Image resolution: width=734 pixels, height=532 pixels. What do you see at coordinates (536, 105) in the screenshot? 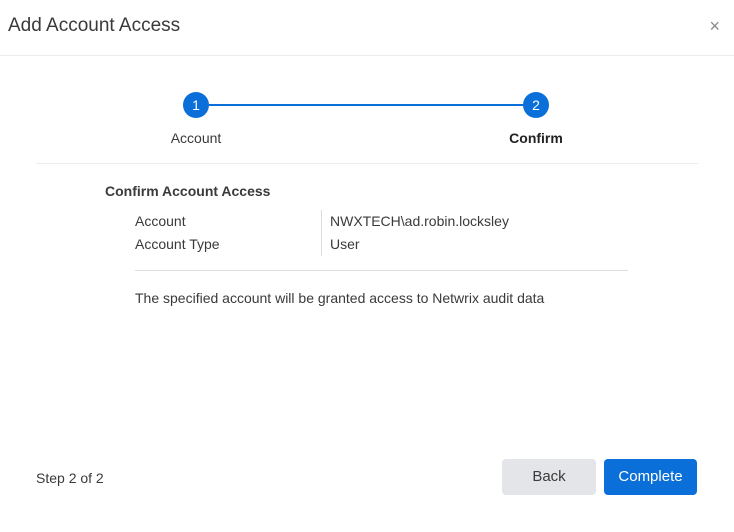
I see `step-2-circle: 2` at bounding box center [536, 105].